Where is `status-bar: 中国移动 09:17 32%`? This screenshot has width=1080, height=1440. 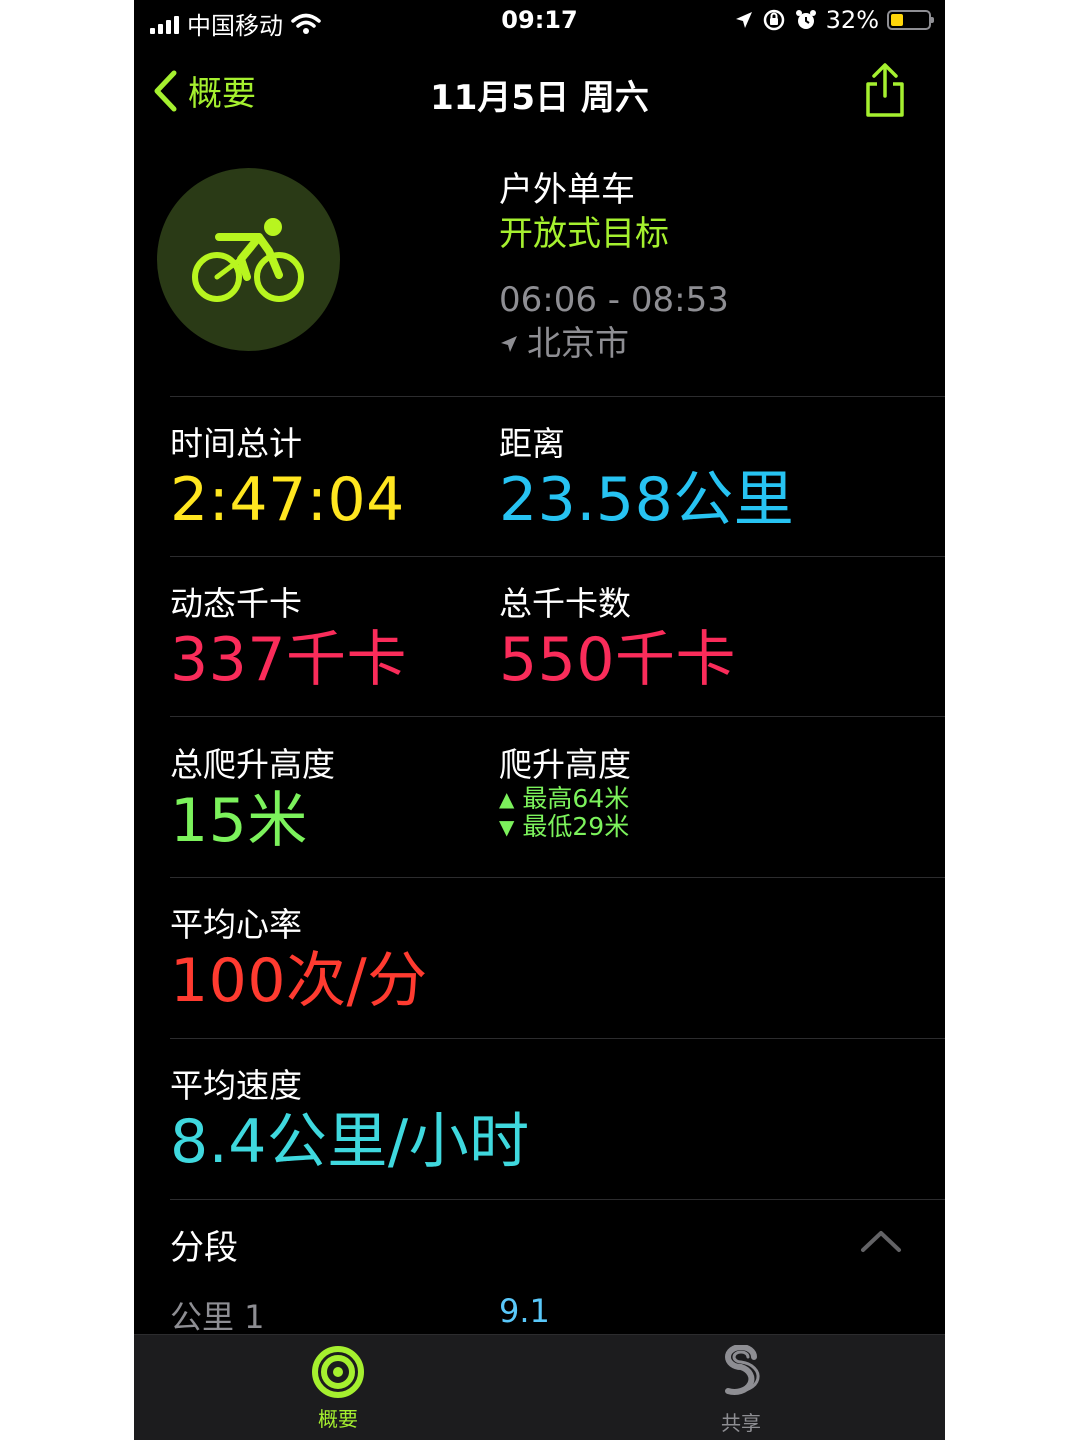 status-bar: 中国移动 09:17 32% is located at coordinates (539, 22).